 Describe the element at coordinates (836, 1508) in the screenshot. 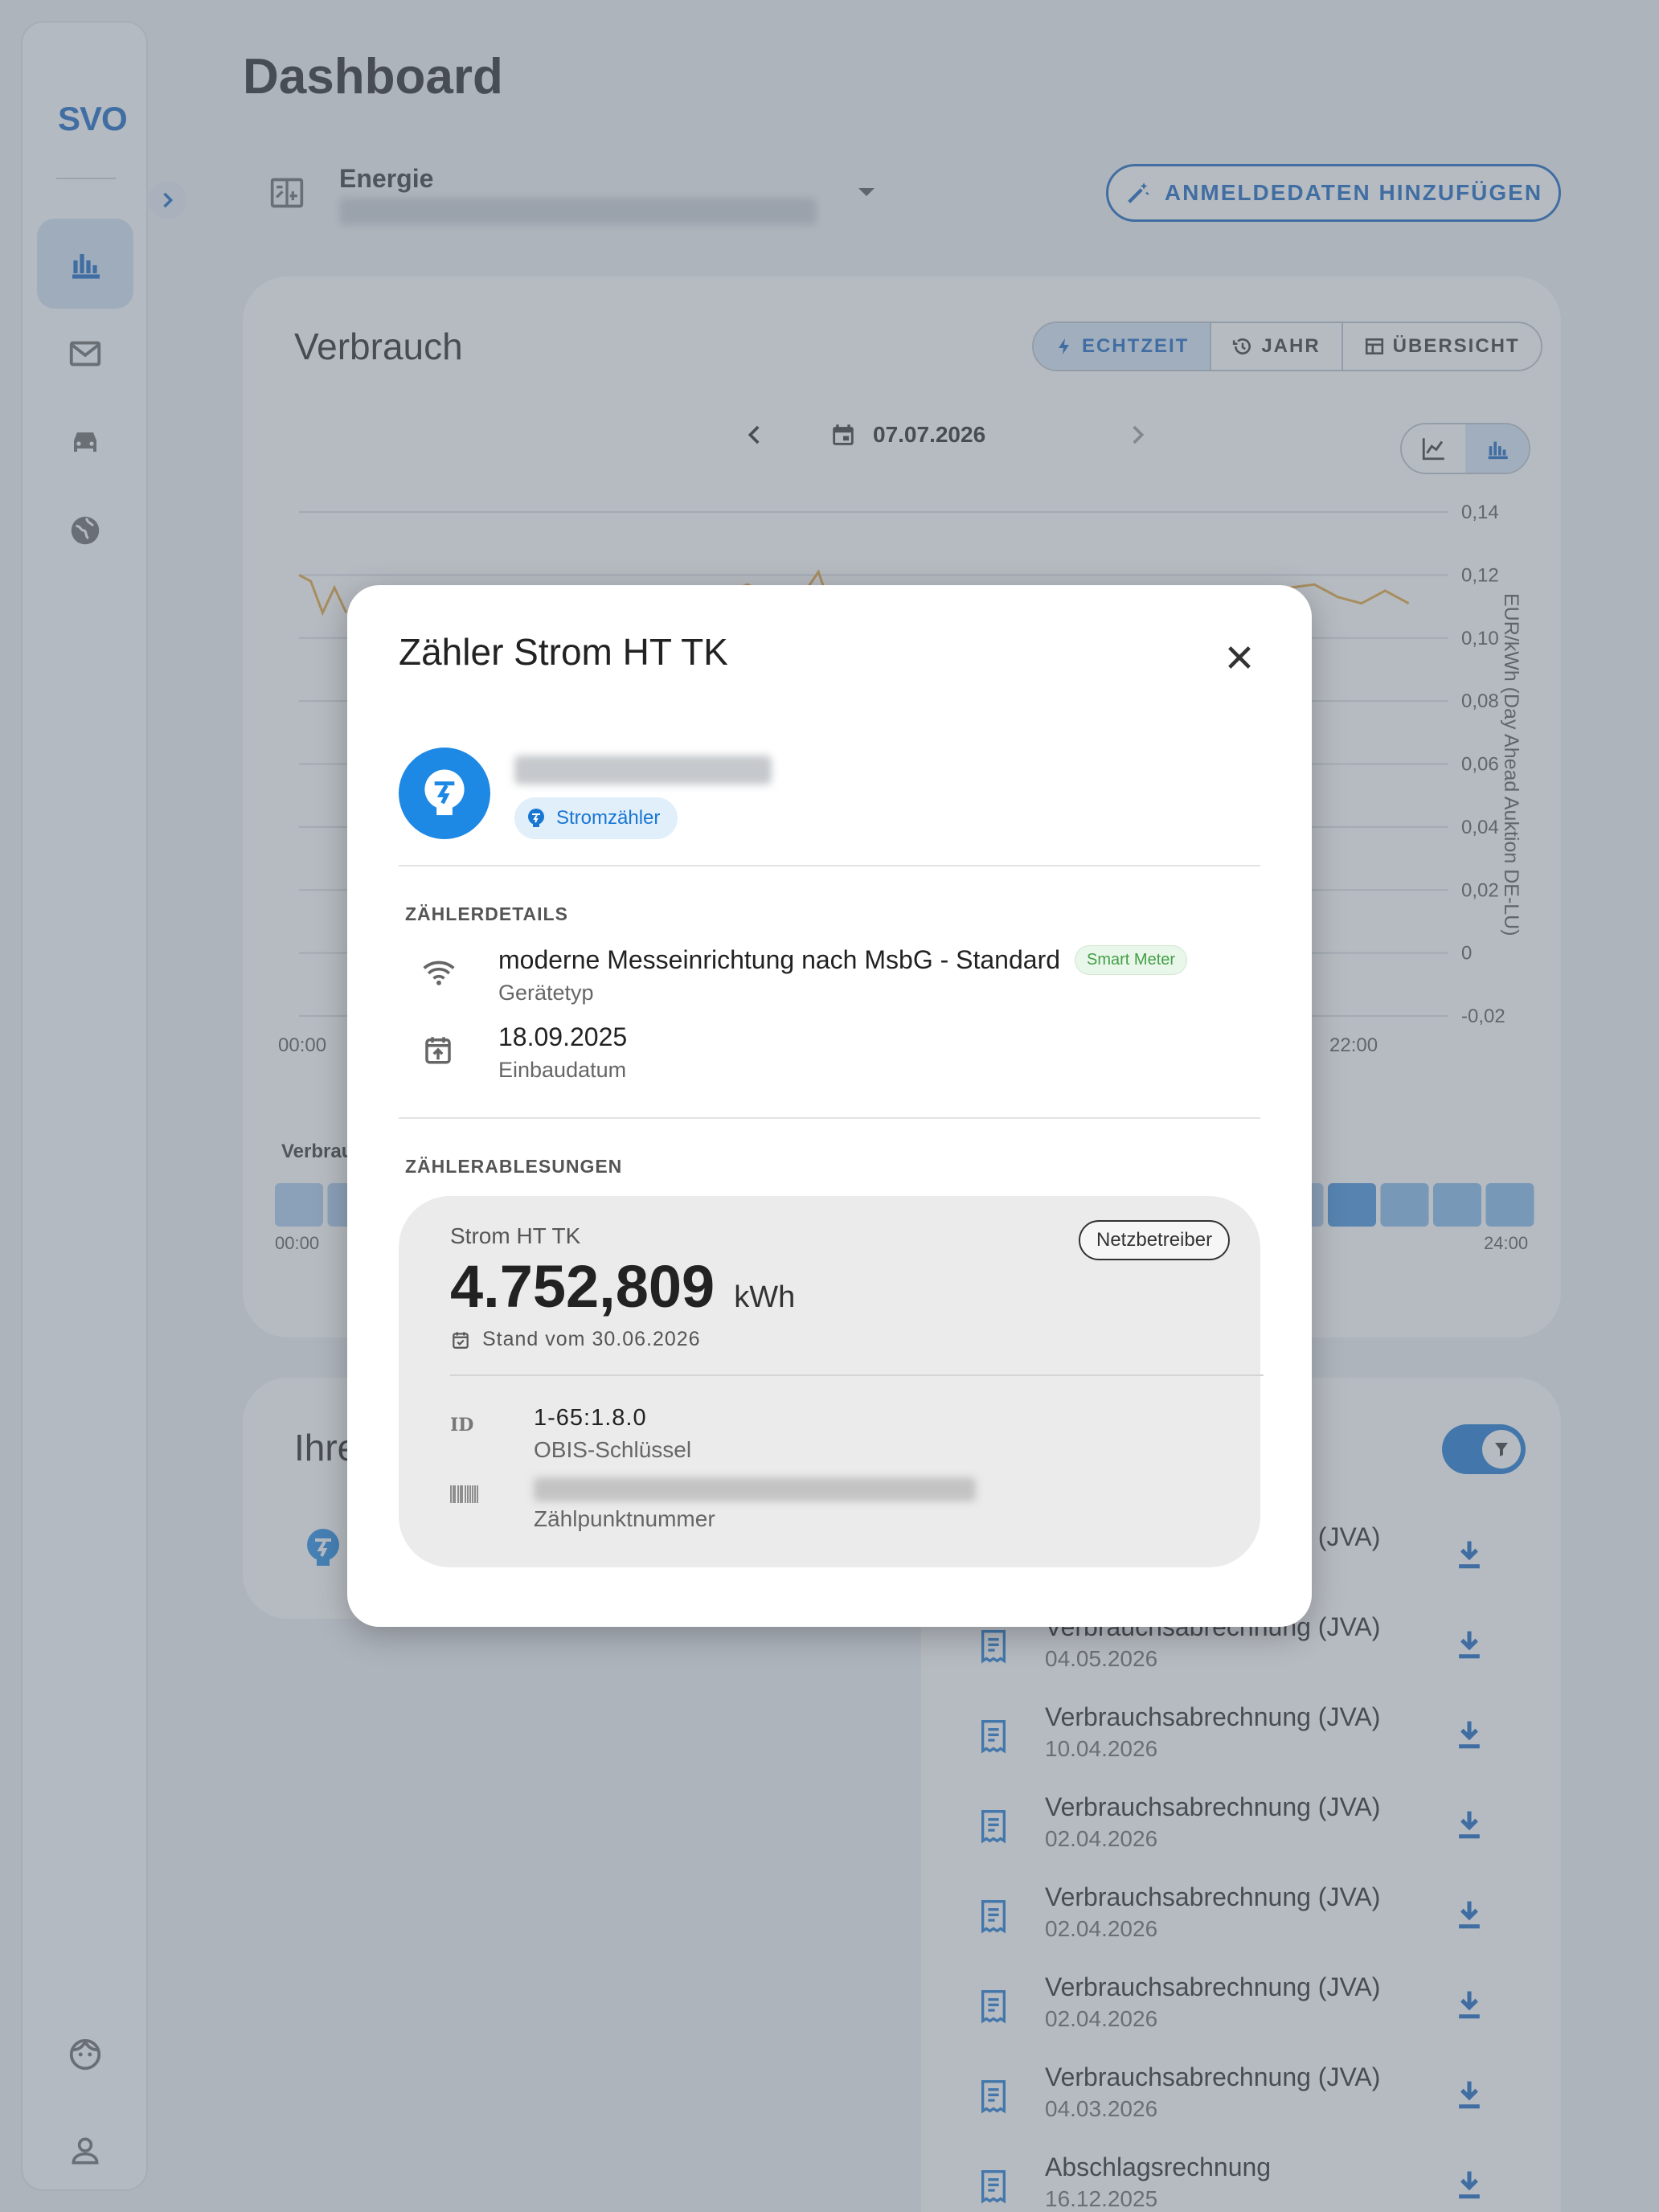

I see `metering-point-row: Zählpunktnummer` at that location.